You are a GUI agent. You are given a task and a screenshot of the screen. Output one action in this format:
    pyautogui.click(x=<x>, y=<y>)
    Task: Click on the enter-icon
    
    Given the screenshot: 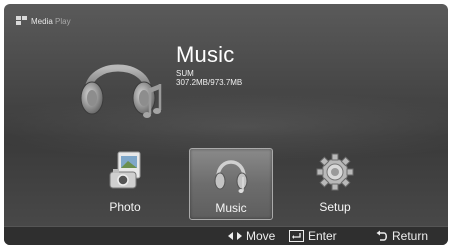 What is the action you would take?
    pyautogui.click(x=296, y=236)
    